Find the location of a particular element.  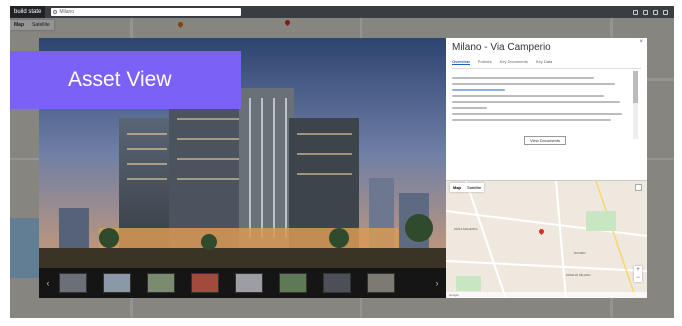

fullscreen-icon is located at coordinates (638, 187).